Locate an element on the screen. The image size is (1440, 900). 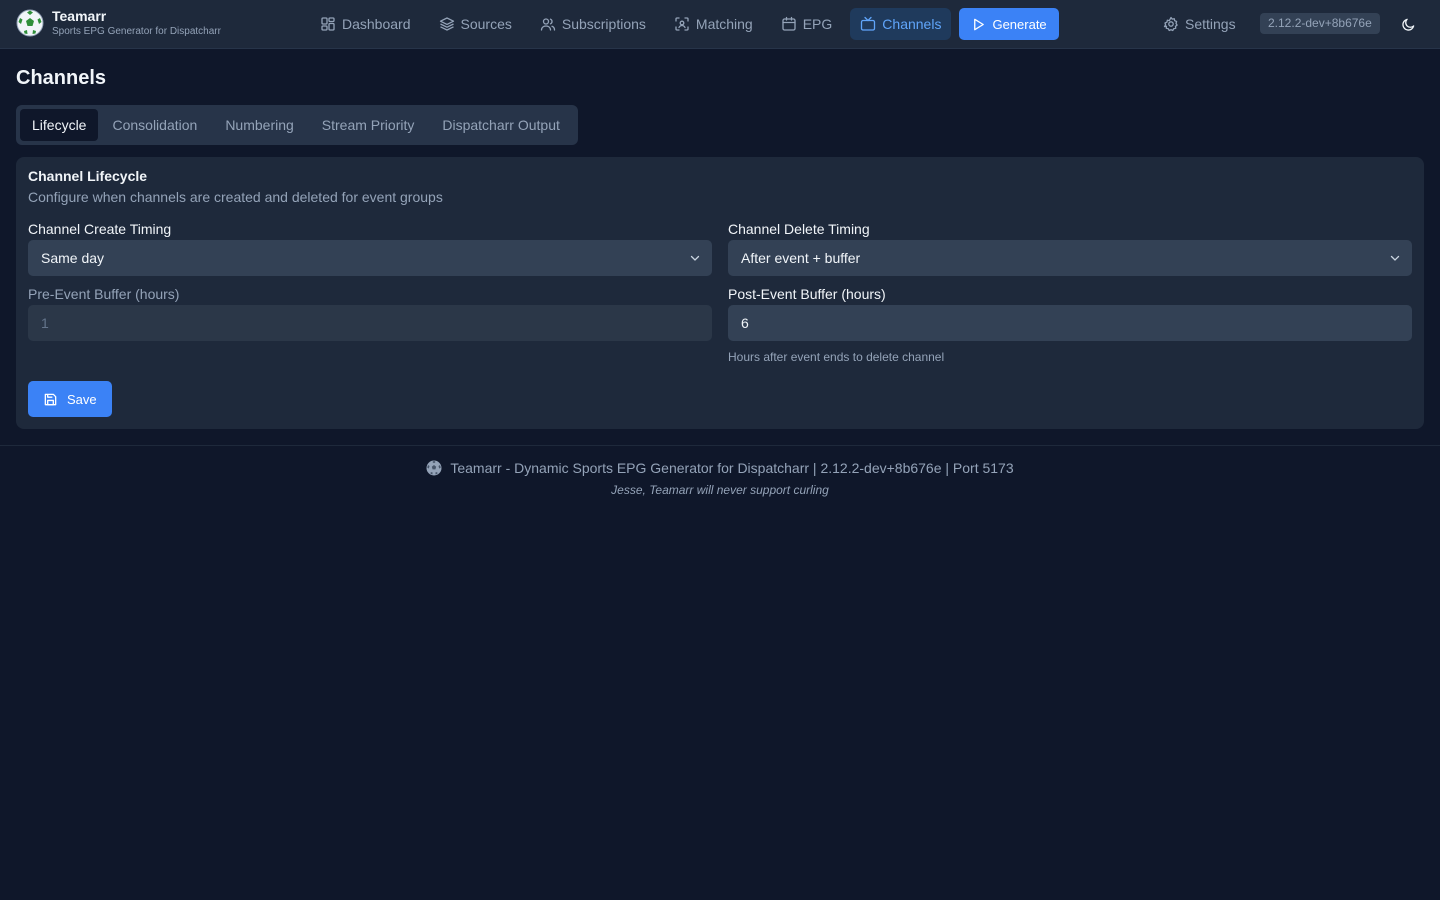
soccer-ball-logo-icon is located at coordinates (30, 23).